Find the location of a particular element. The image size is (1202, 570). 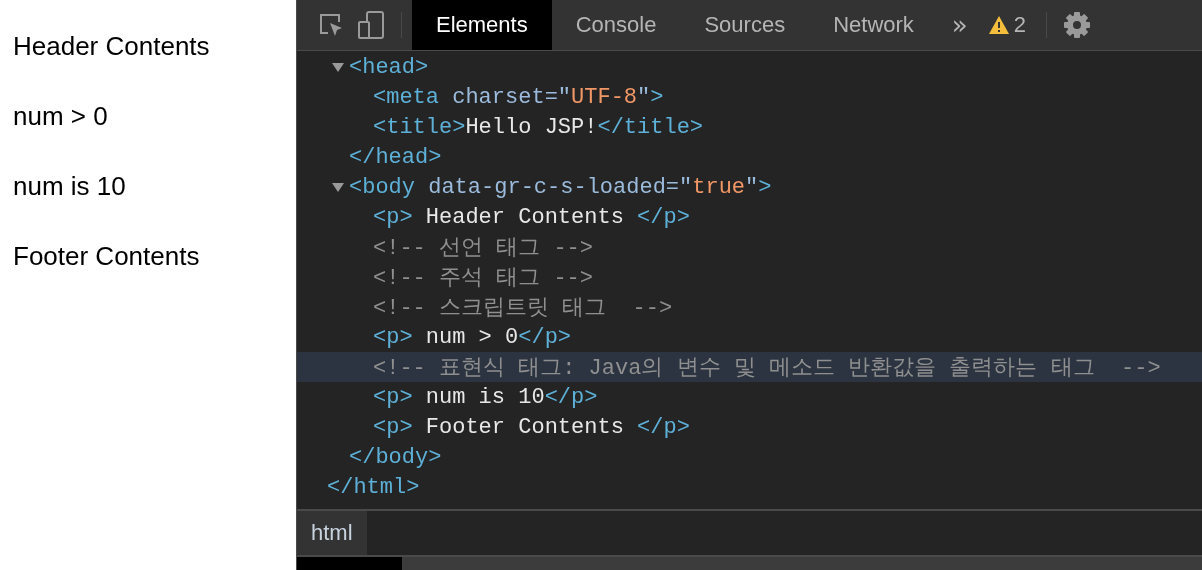

code-line: <!-- 스크립트릿 태그 --> is located at coordinates (523, 307).